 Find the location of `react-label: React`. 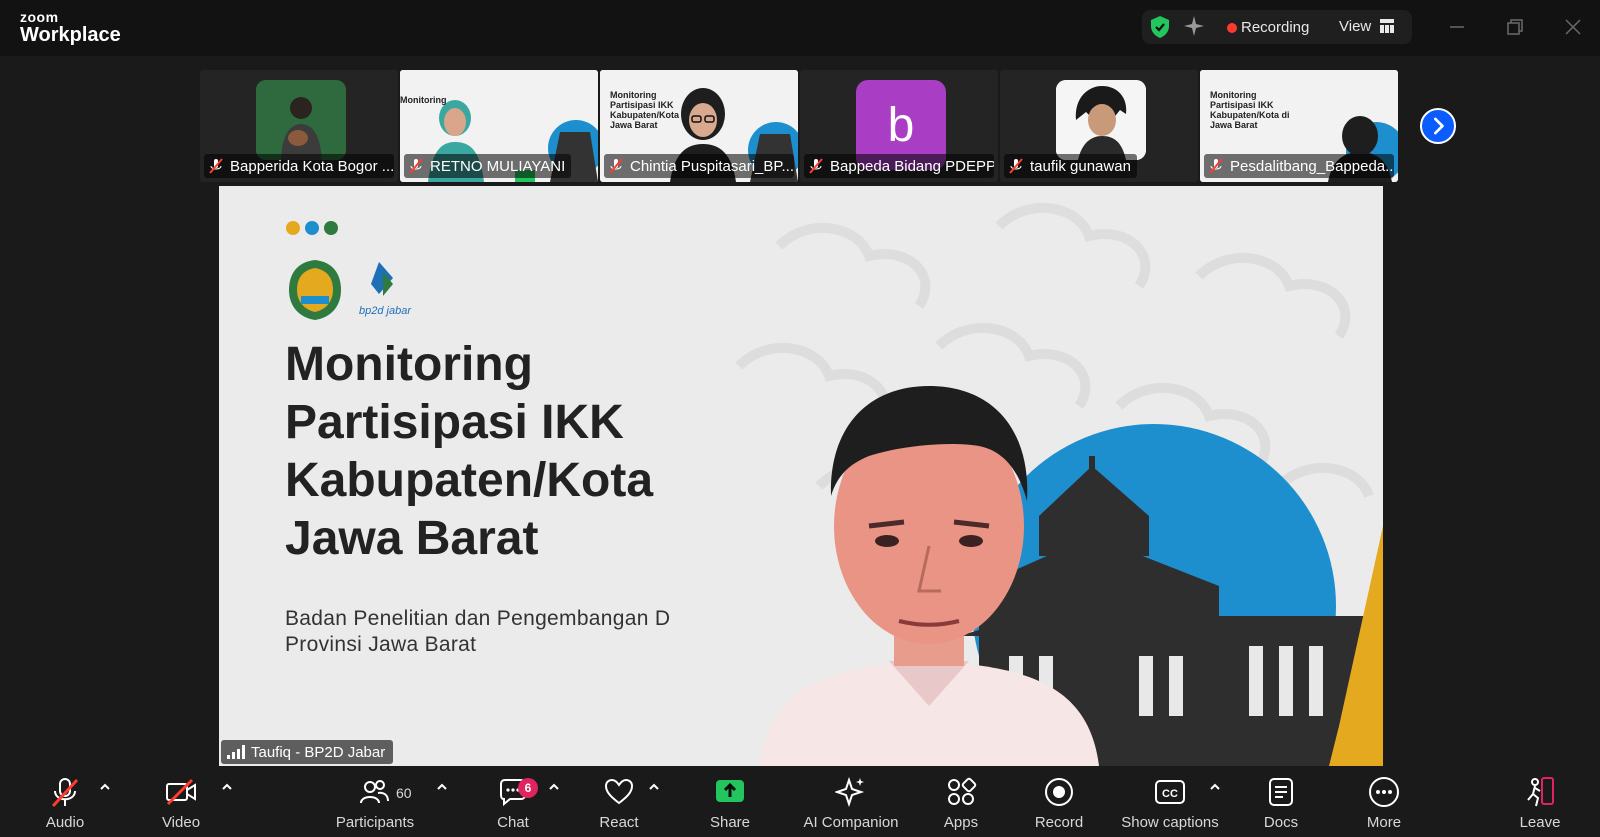

react-label: React is located at coordinates (619, 822).